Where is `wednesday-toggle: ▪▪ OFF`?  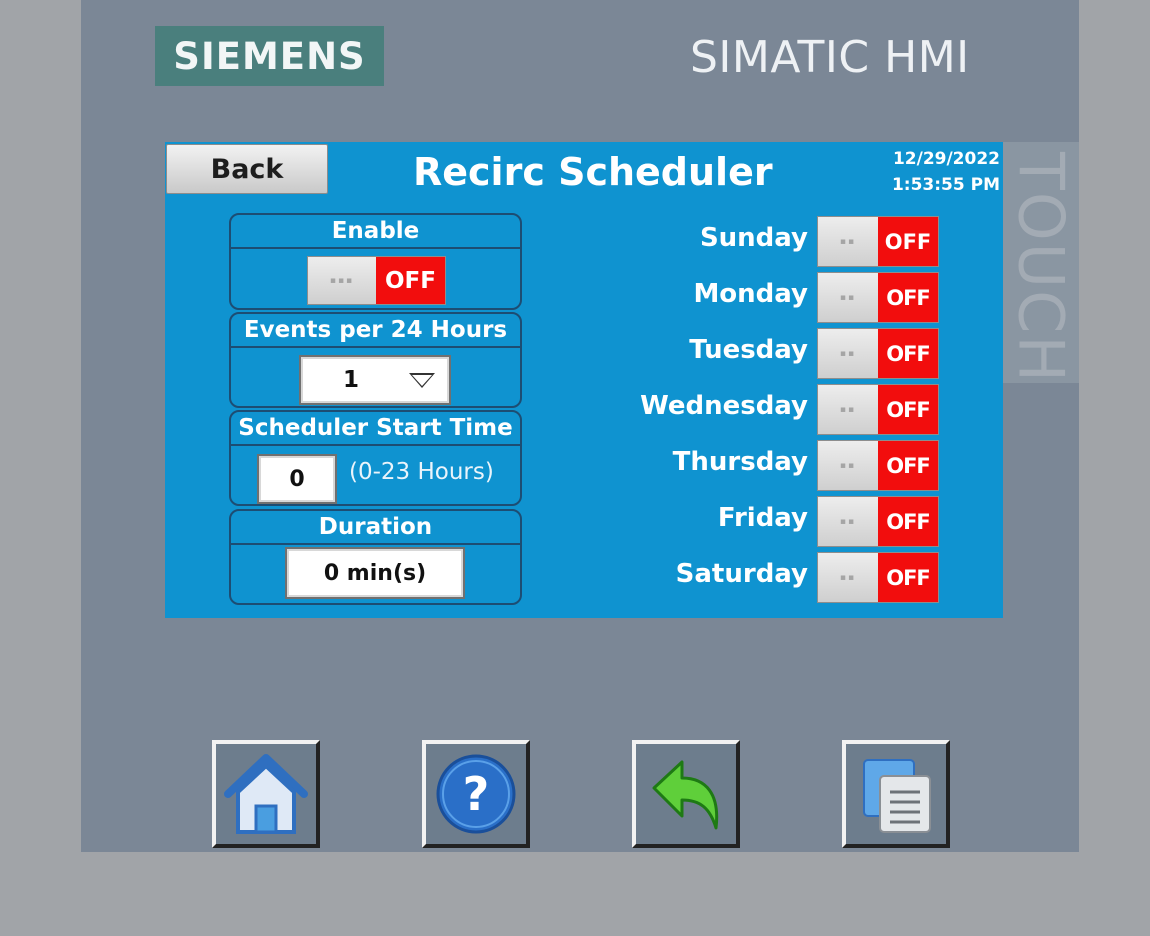
wednesday-toggle: ▪▪ OFF is located at coordinates (878, 409).